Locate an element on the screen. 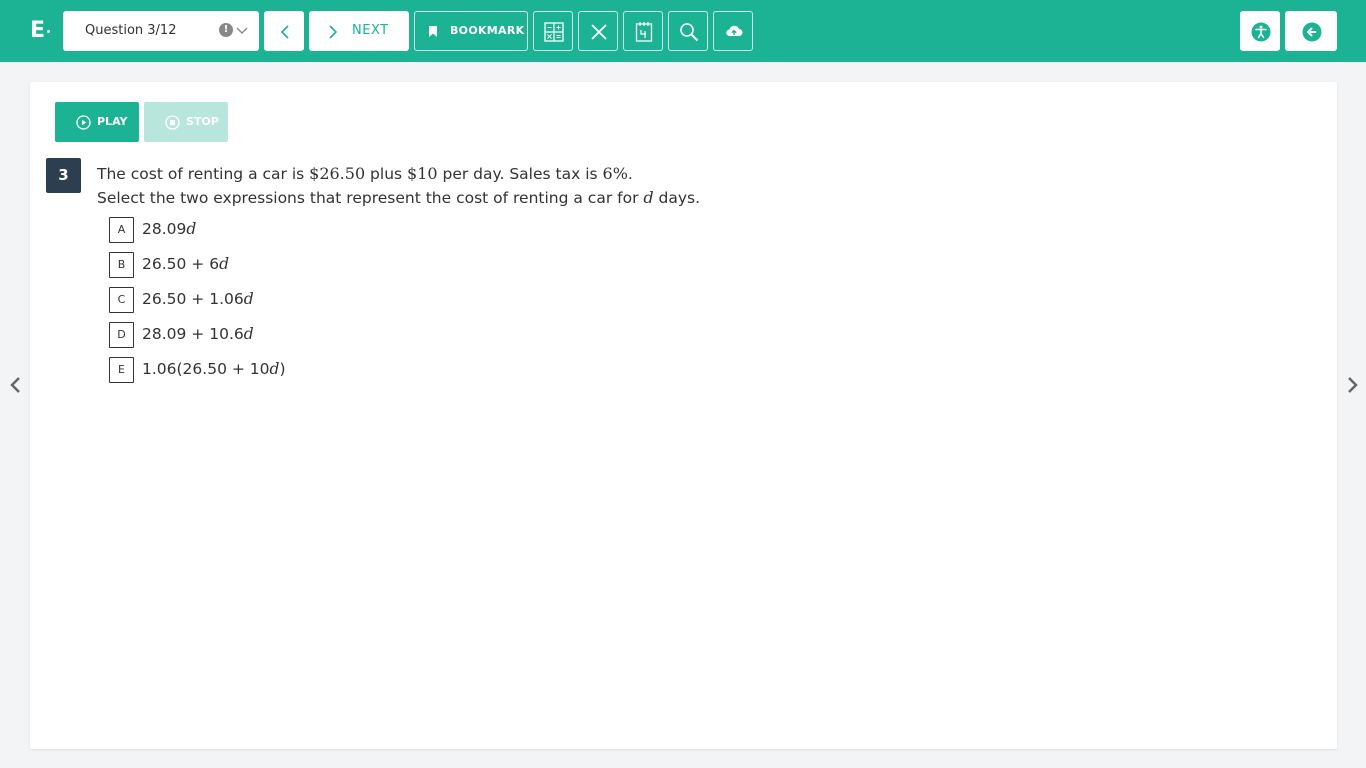 This screenshot has height=768, width=1366. choice-expression: 26.50 + 6d is located at coordinates (186, 264).